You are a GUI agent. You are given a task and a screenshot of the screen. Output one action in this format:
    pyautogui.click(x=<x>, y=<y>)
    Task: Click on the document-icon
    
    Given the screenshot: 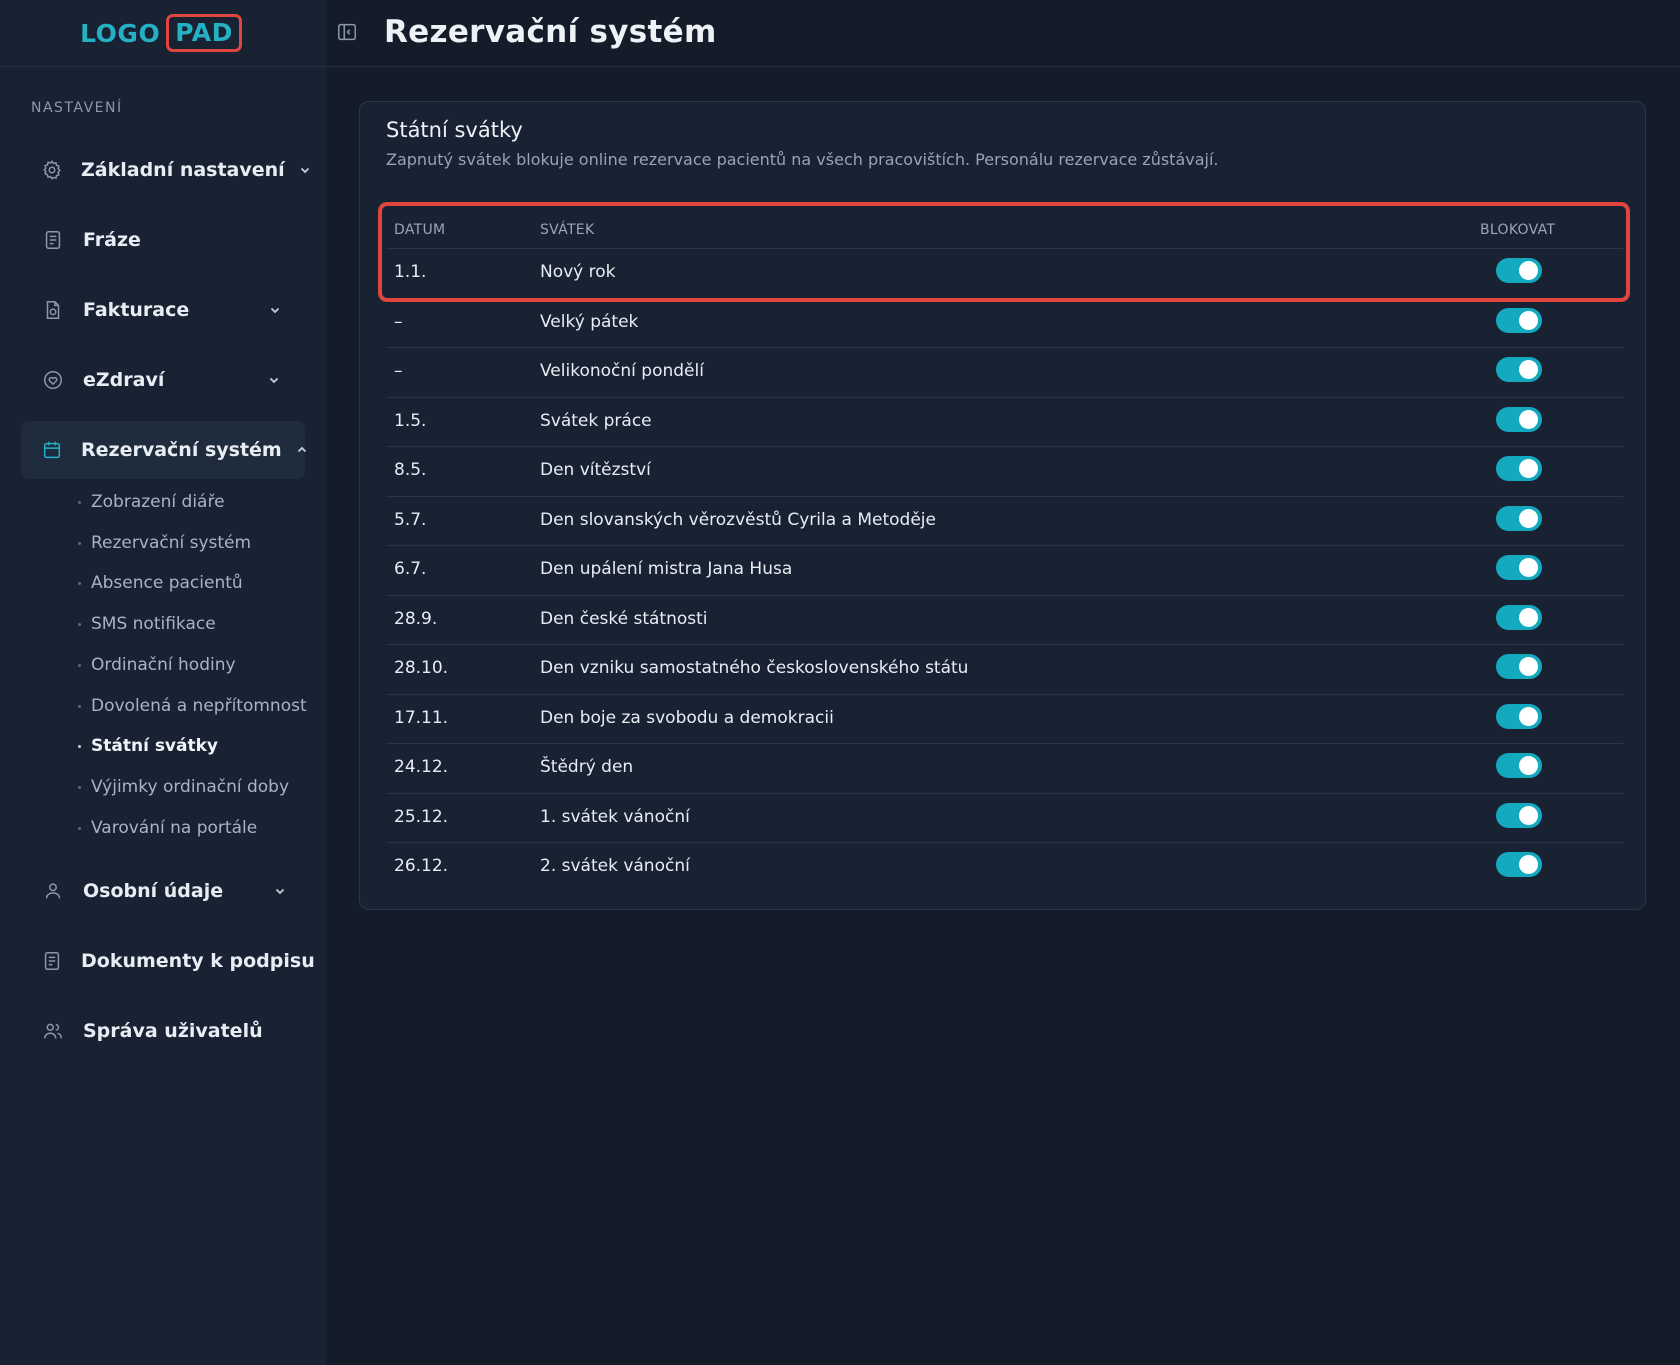 What is the action you would take?
    pyautogui.click(x=53, y=240)
    